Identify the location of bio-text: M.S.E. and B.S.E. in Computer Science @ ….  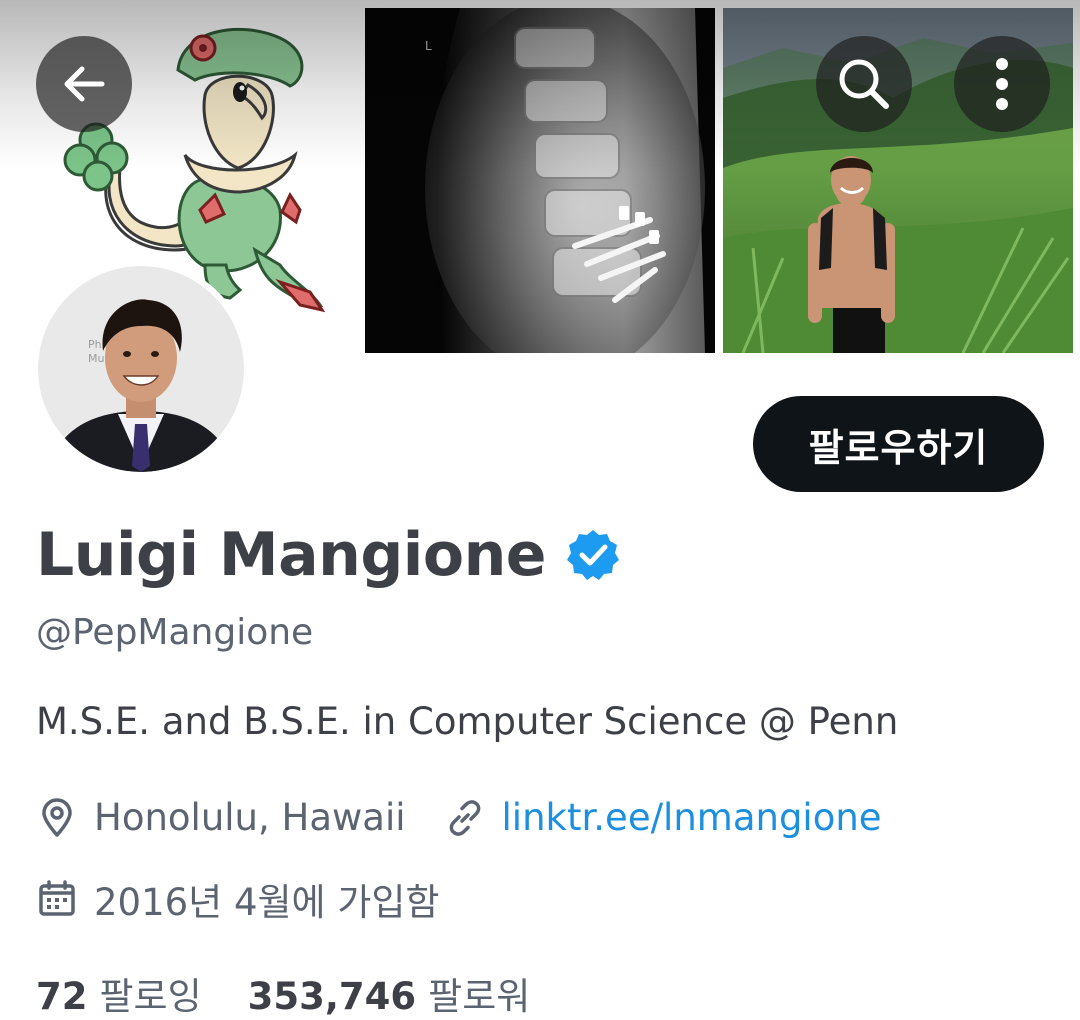
(467, 721).